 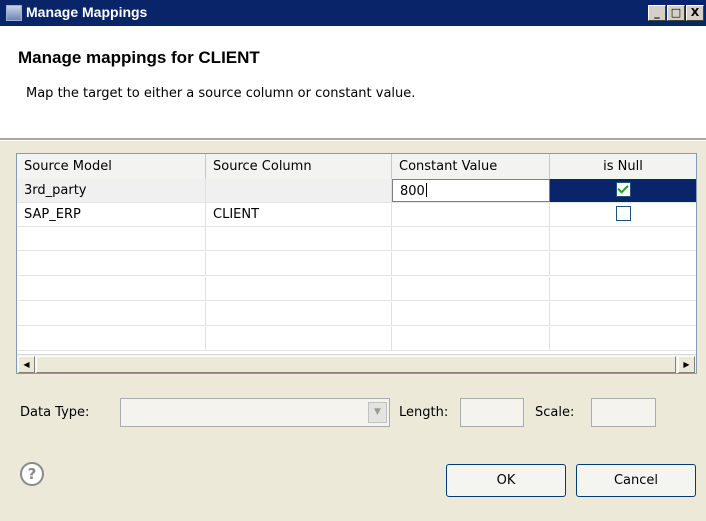 I want to click on constant-value-editor: 800, so click(x=471, y=190).